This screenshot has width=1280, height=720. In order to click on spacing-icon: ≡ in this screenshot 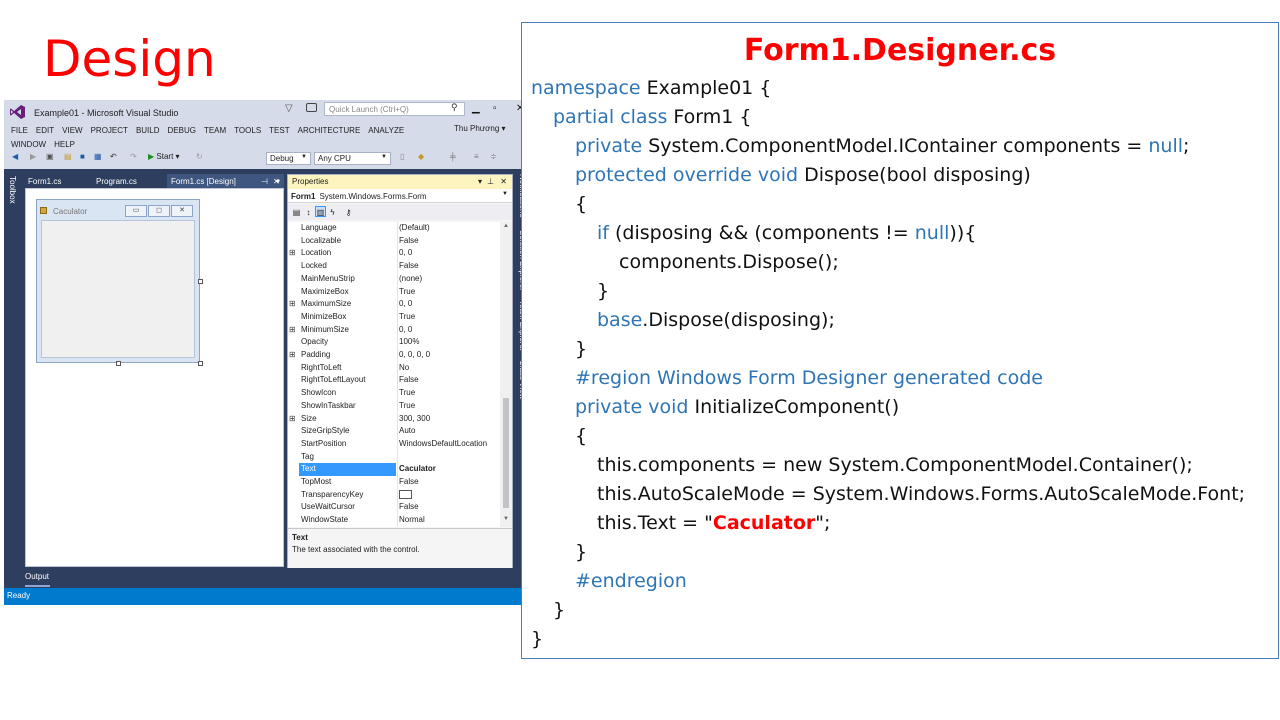, I will do `click(476, 156)`.